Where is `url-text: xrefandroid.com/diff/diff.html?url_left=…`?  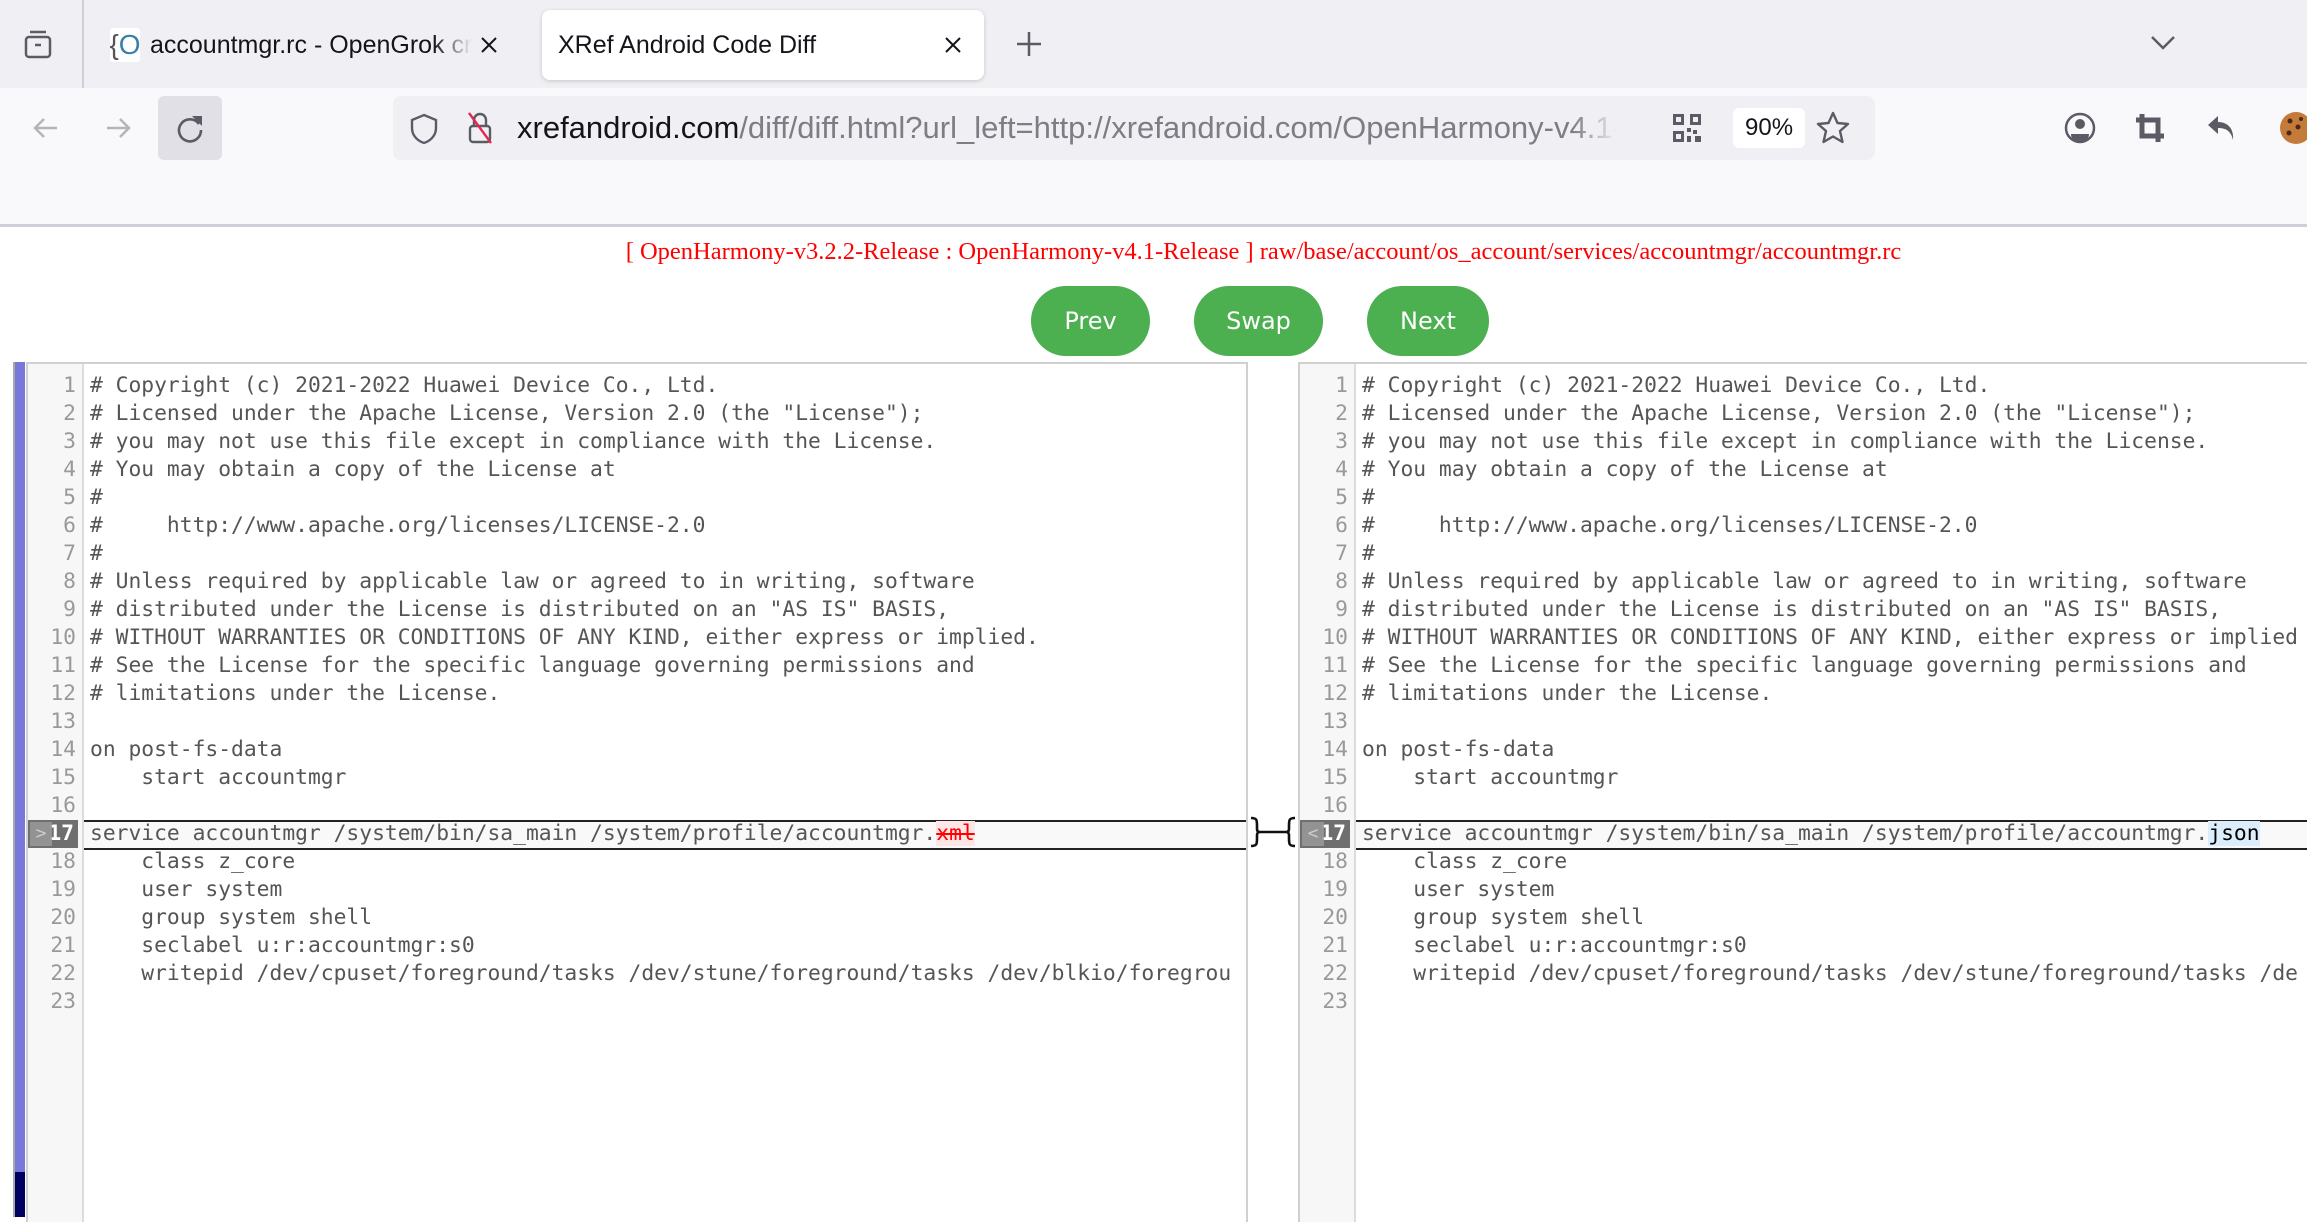 url-text: xrefandroid.com/diff/diff.html?url_left=… is located at coordinates (1067, 128).